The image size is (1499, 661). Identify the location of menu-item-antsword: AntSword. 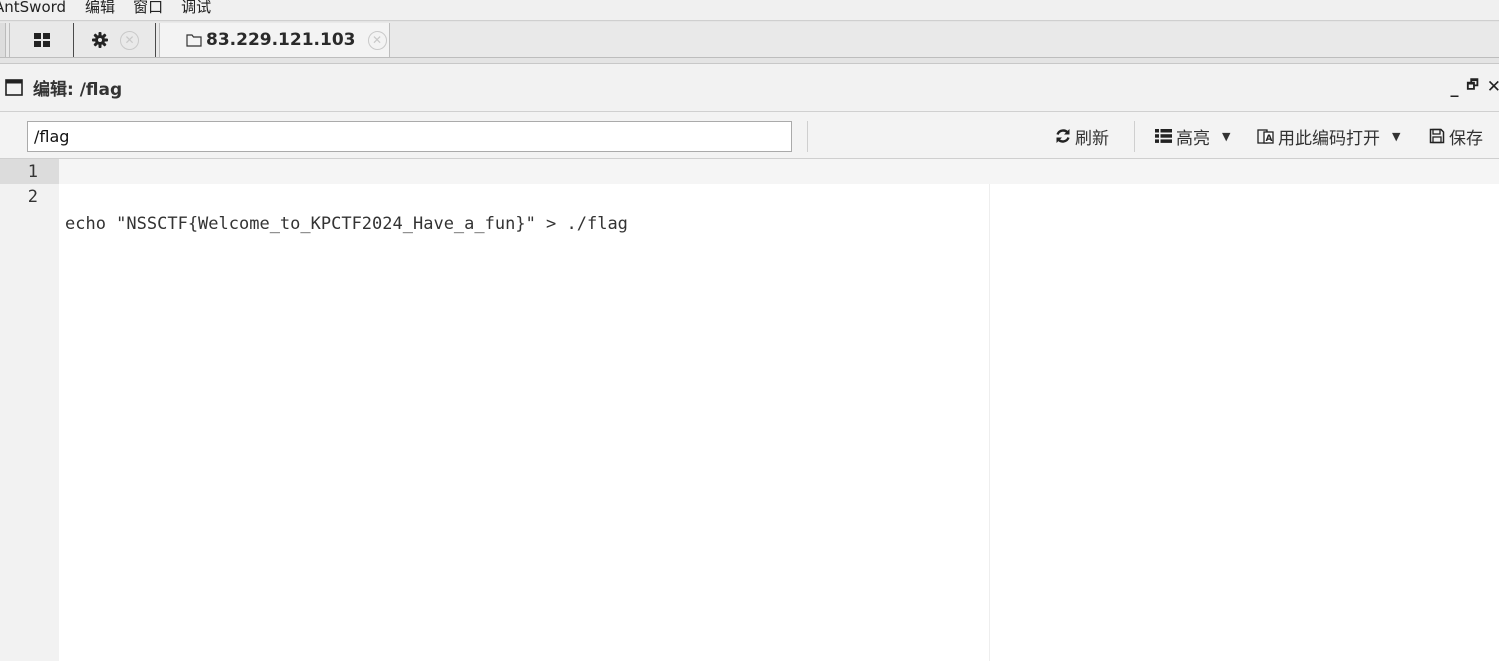
(38, 7).